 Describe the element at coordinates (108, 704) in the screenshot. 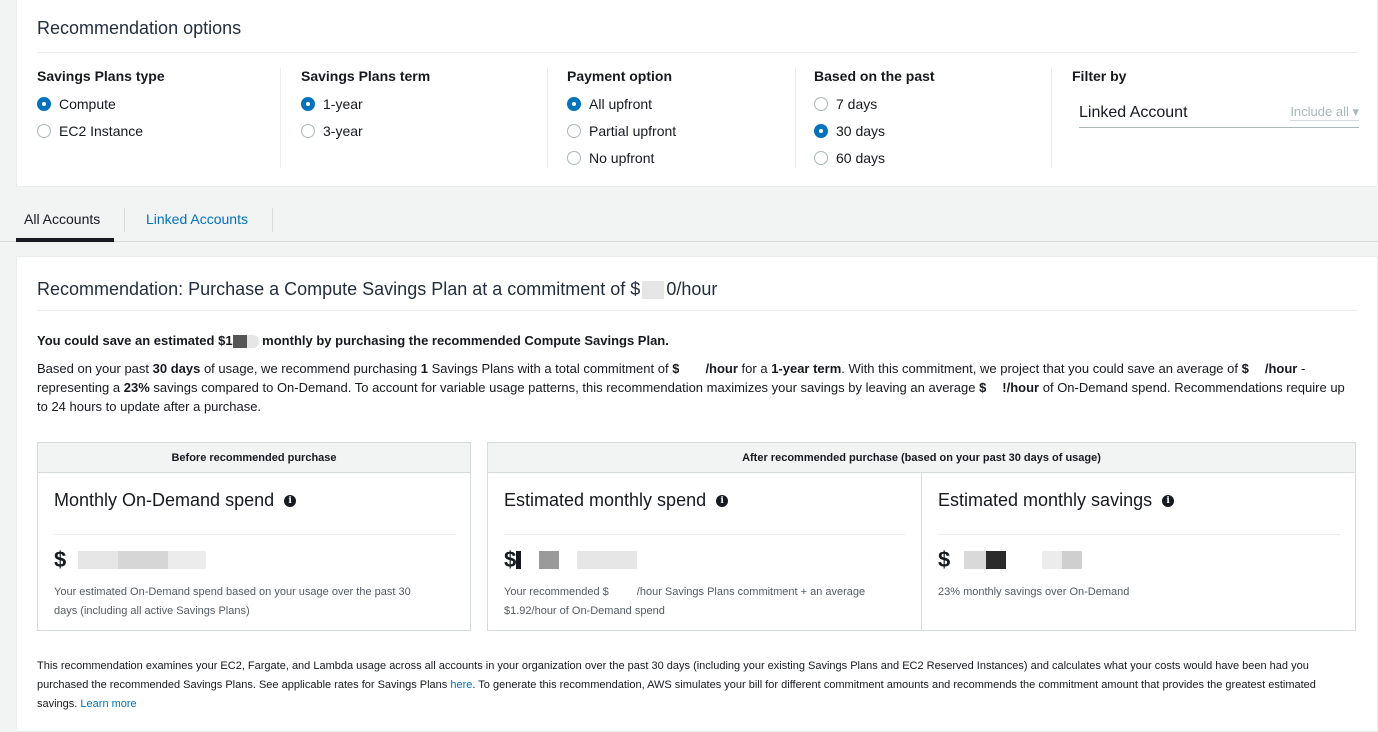

I see `learn-more-link: Learn more` at that location.